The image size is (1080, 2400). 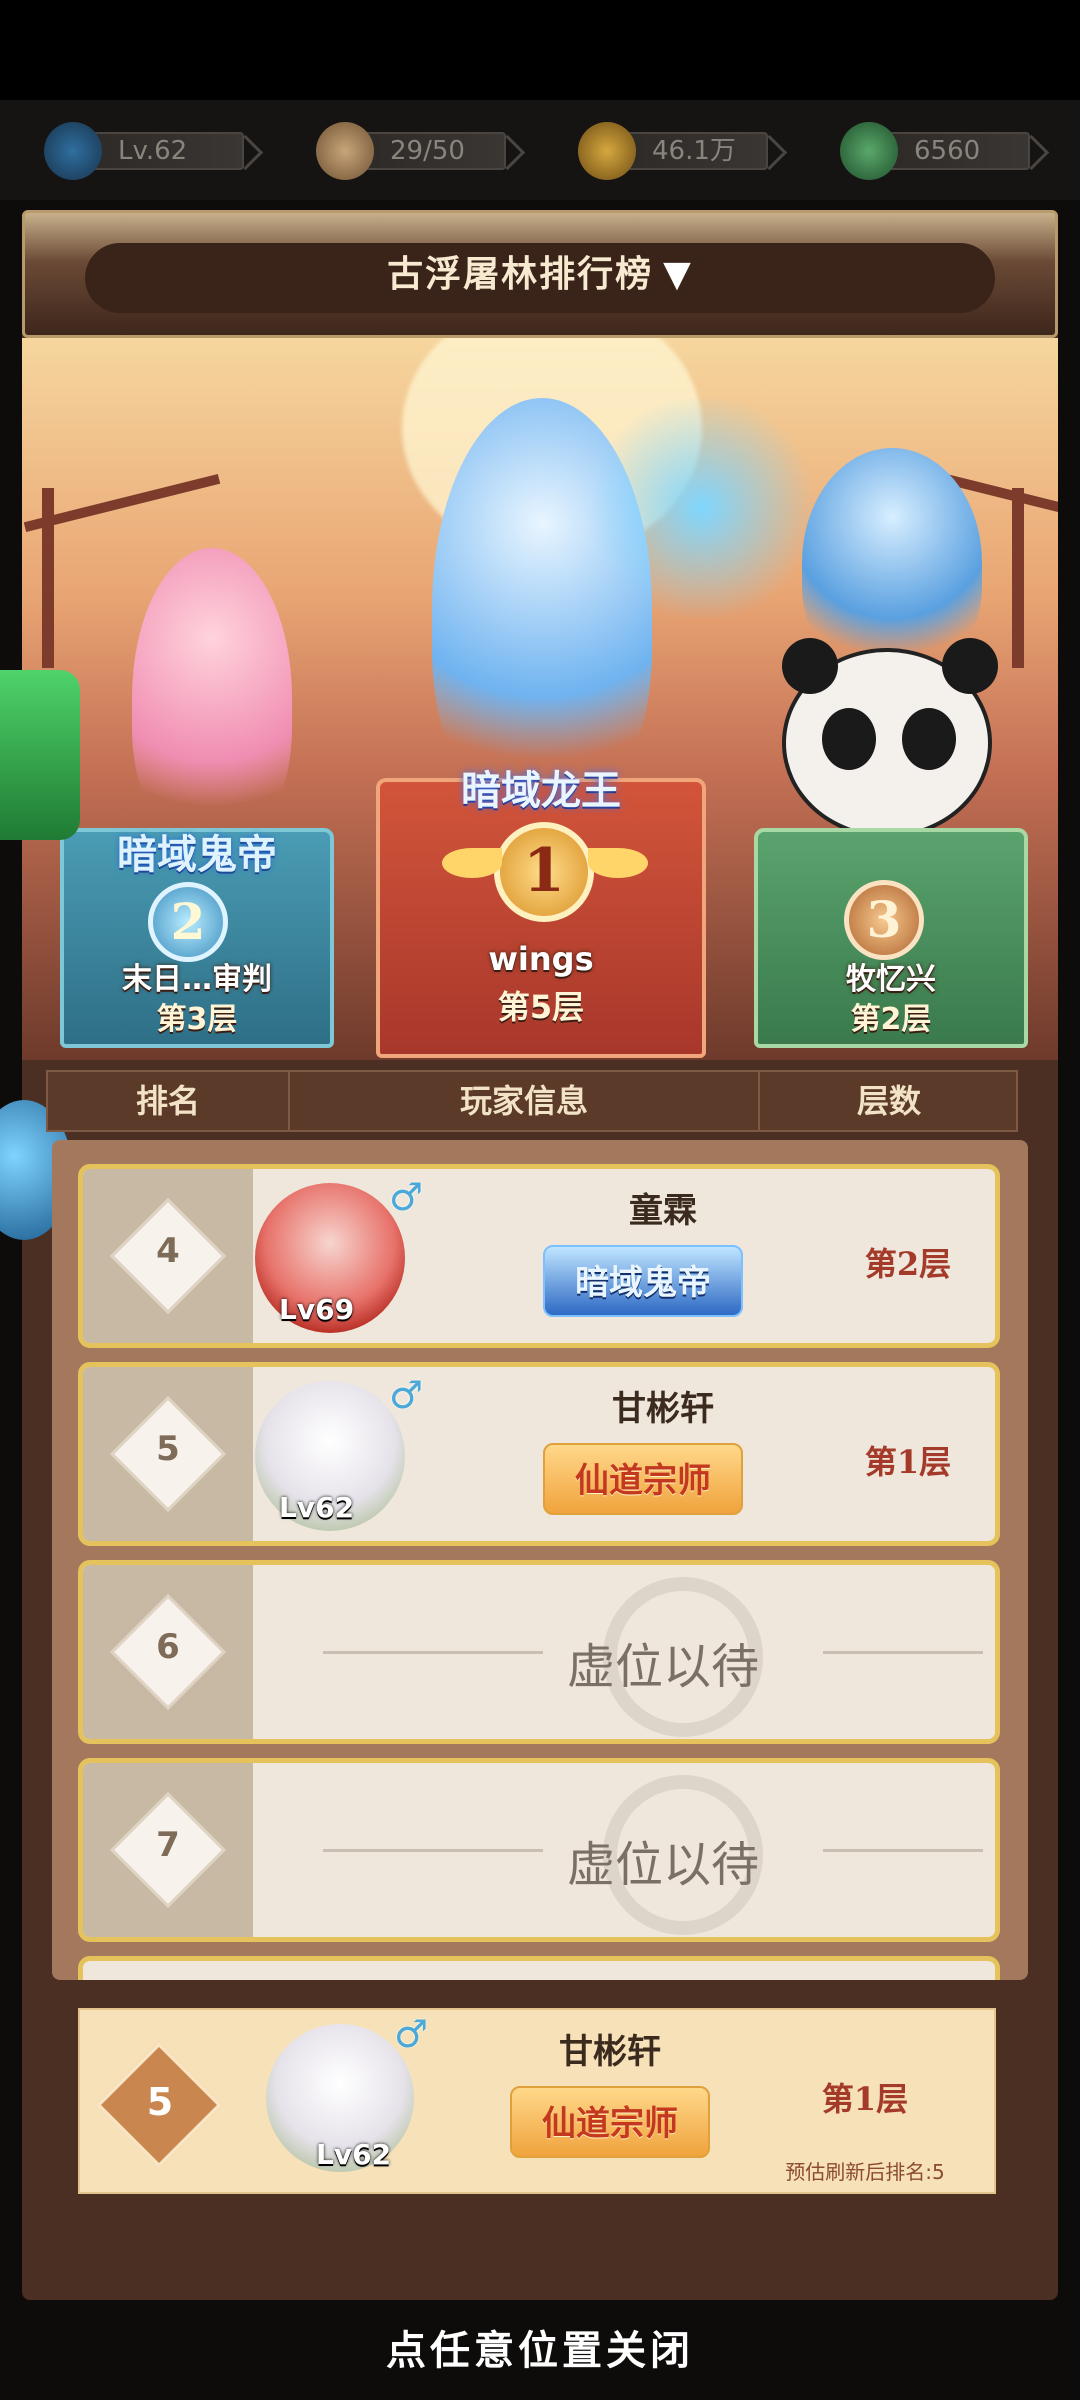 What do you see at coordinates (908, 1264) in the screenshot?
I see `floor-value: 第2层` at bounding box center [908, 1264].